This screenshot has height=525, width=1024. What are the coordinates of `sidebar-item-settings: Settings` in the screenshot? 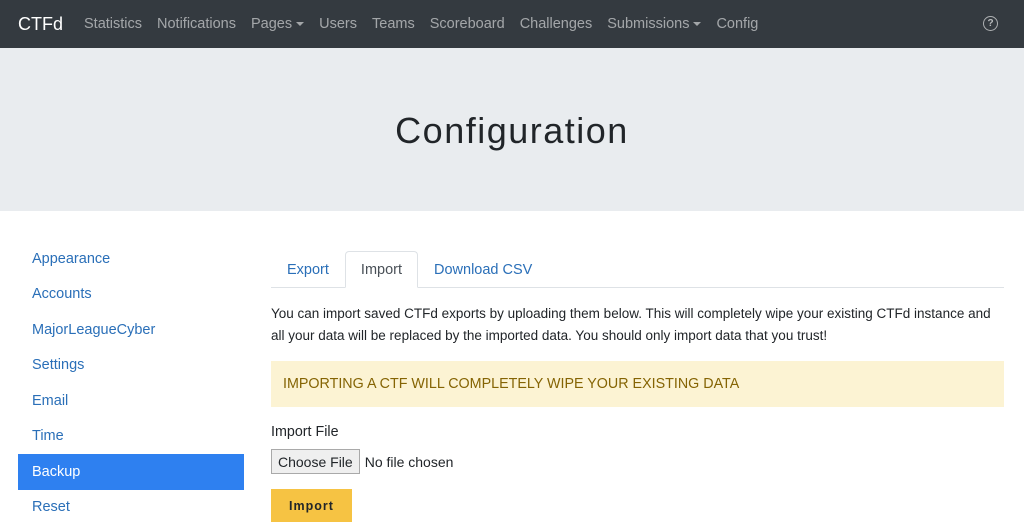 It's located at (131, 366).